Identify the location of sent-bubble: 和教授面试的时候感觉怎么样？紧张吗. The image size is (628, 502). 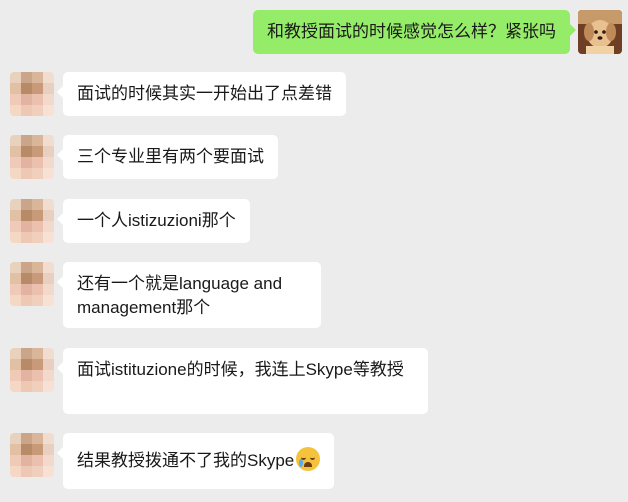
(414, 32).